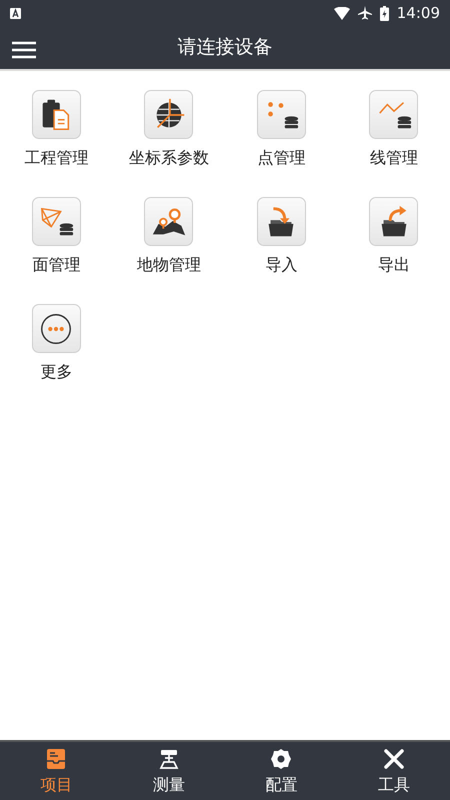 The width and height of the screenshot is (450, 800). I want to click on menu-tile: 地物管理, so click(168, 235).